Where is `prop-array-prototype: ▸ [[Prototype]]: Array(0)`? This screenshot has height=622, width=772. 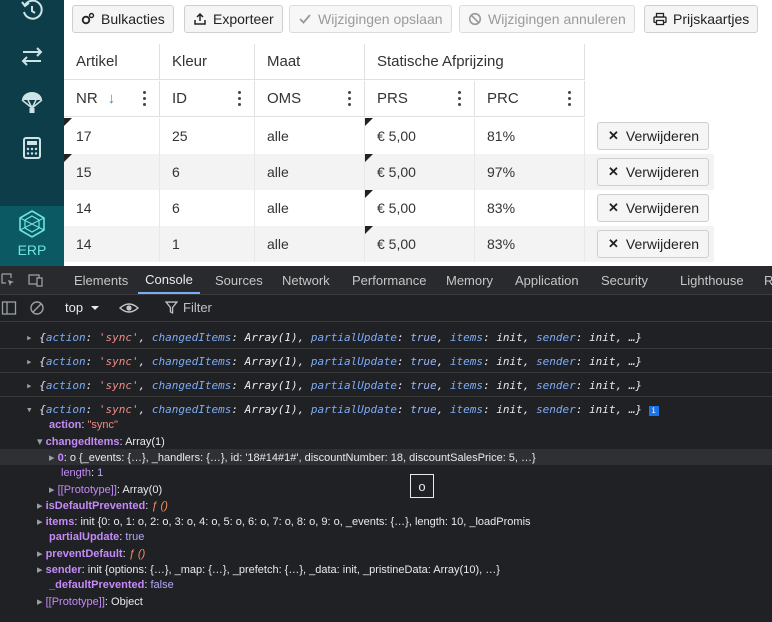 prop-array-prototype: ▸ [[Prototype]]: Array(0) is located at coordinates (105, 489).